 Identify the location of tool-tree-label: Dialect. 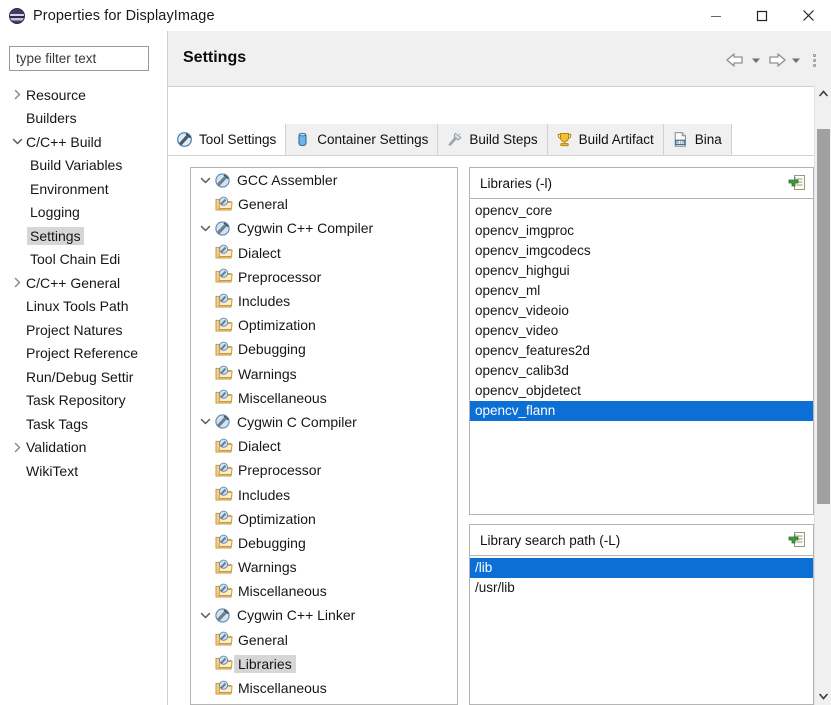
(259, 252).